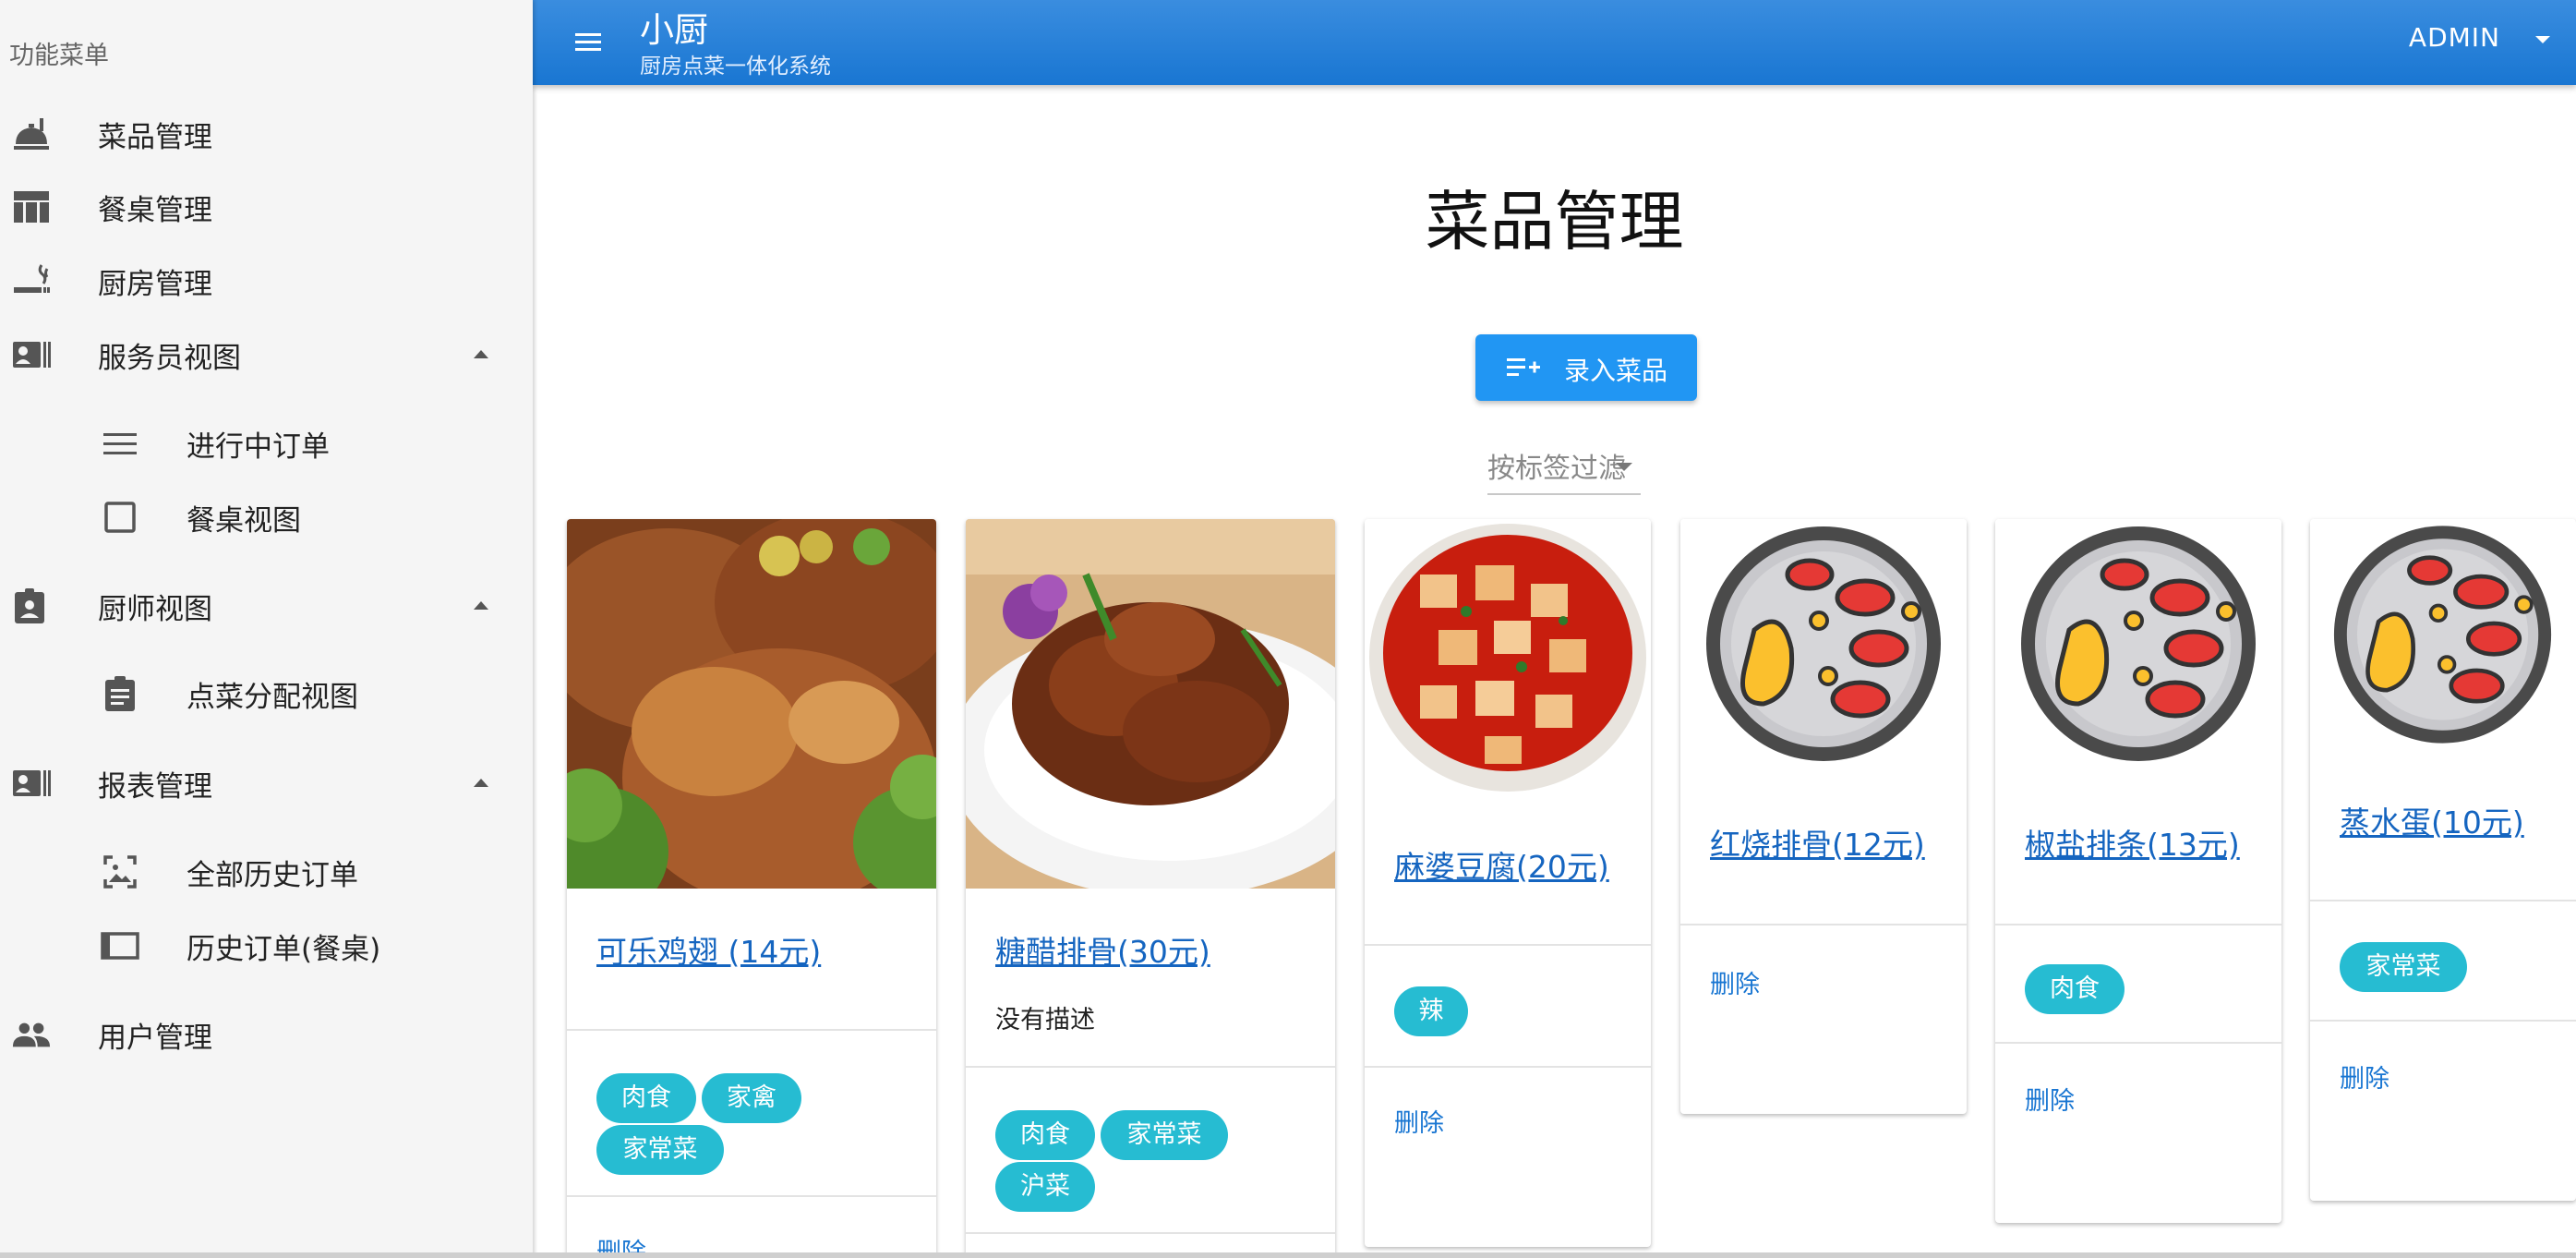  I want to click on room-service-icon, so click(31, 134).